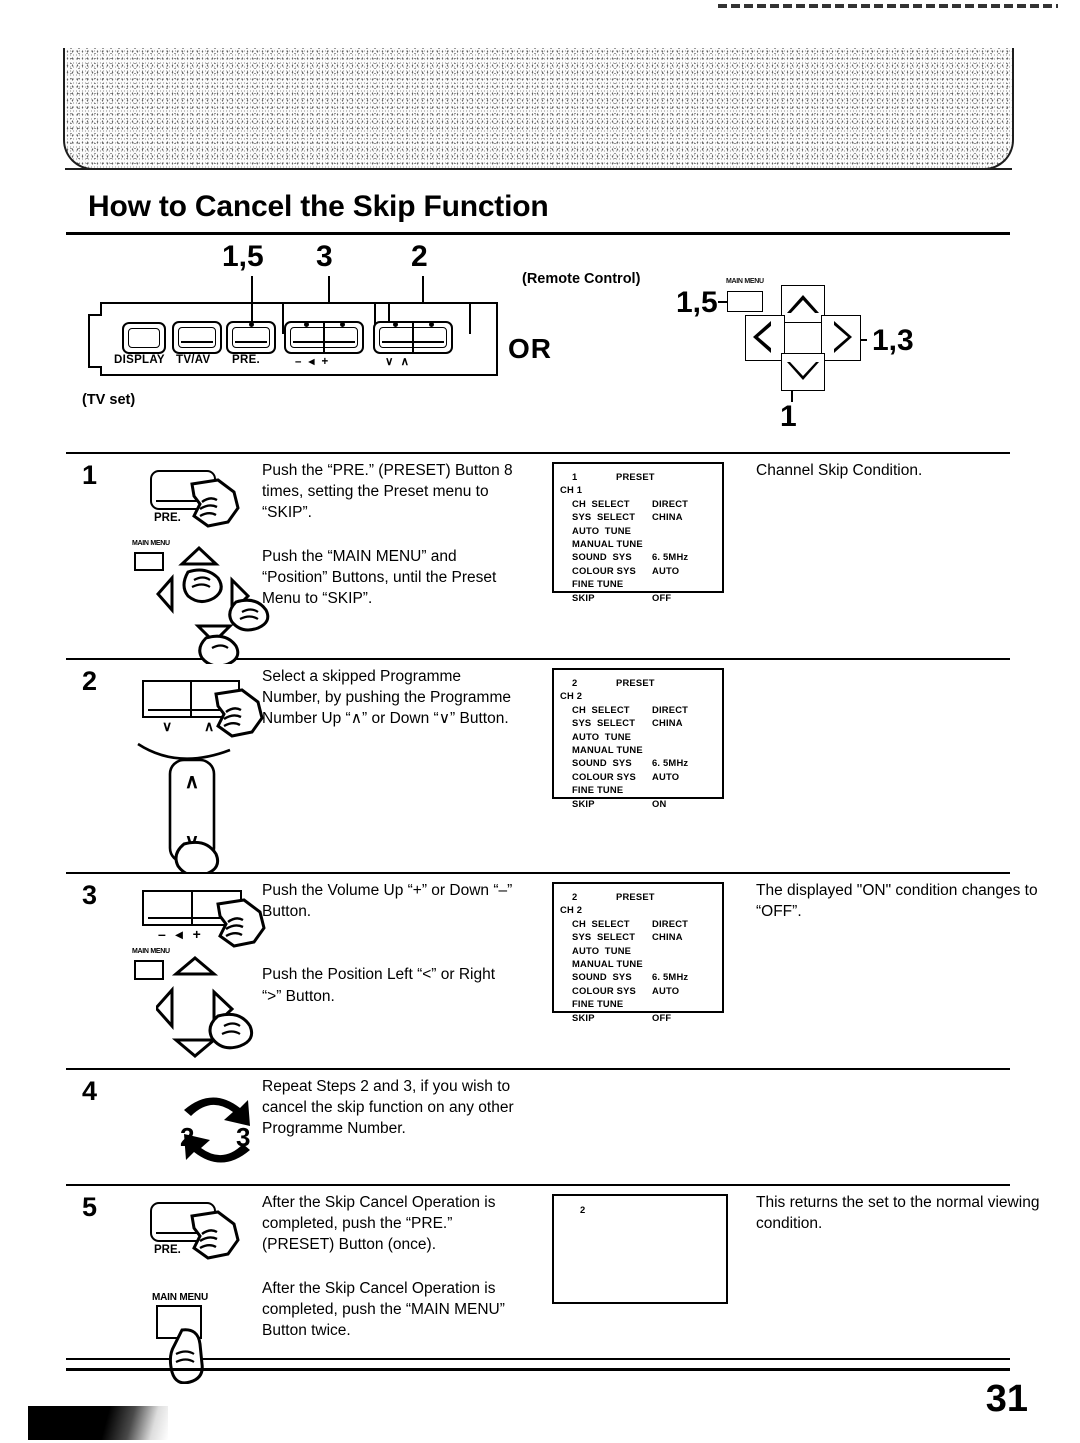  Describe the element at coordinates (318, 206) in the screenshot. I see `page-title: How to Cancel the Skip Function` at that location.